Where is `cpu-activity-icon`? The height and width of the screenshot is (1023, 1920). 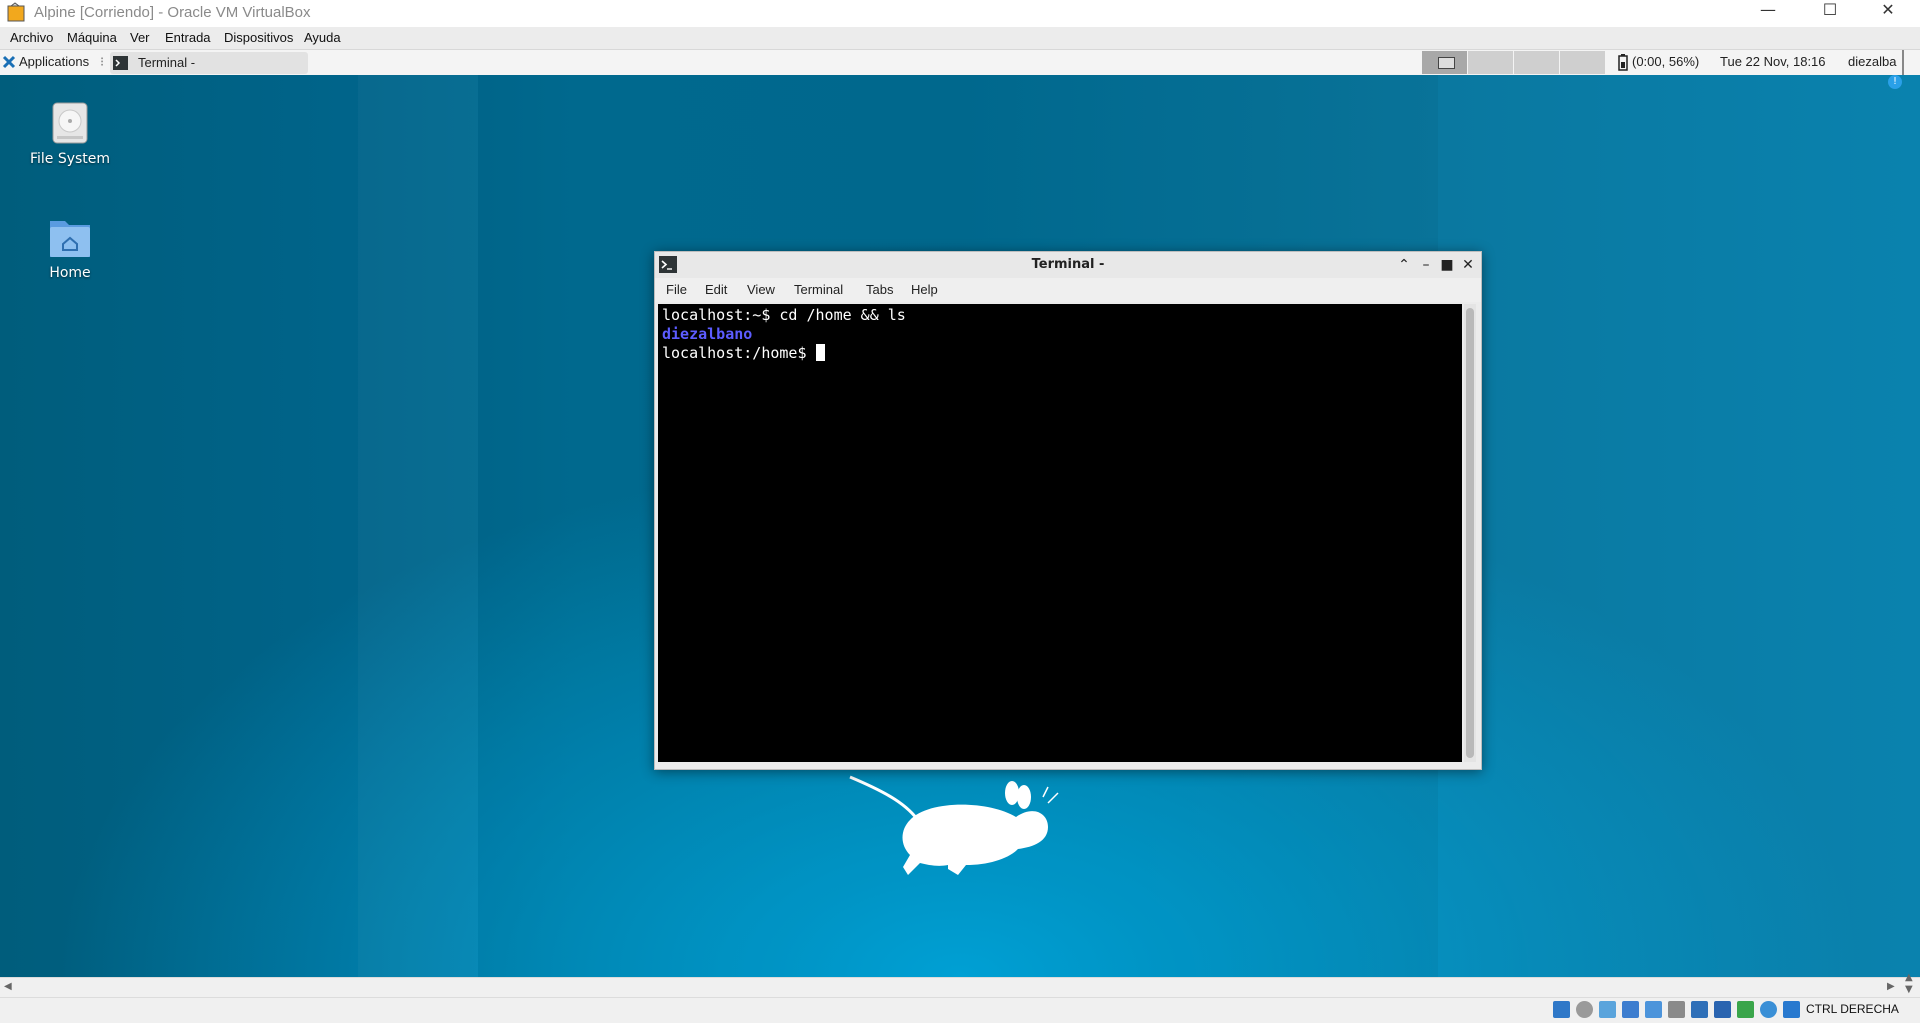 cpu-activity-icon is located at coordinates (1745, 1009).